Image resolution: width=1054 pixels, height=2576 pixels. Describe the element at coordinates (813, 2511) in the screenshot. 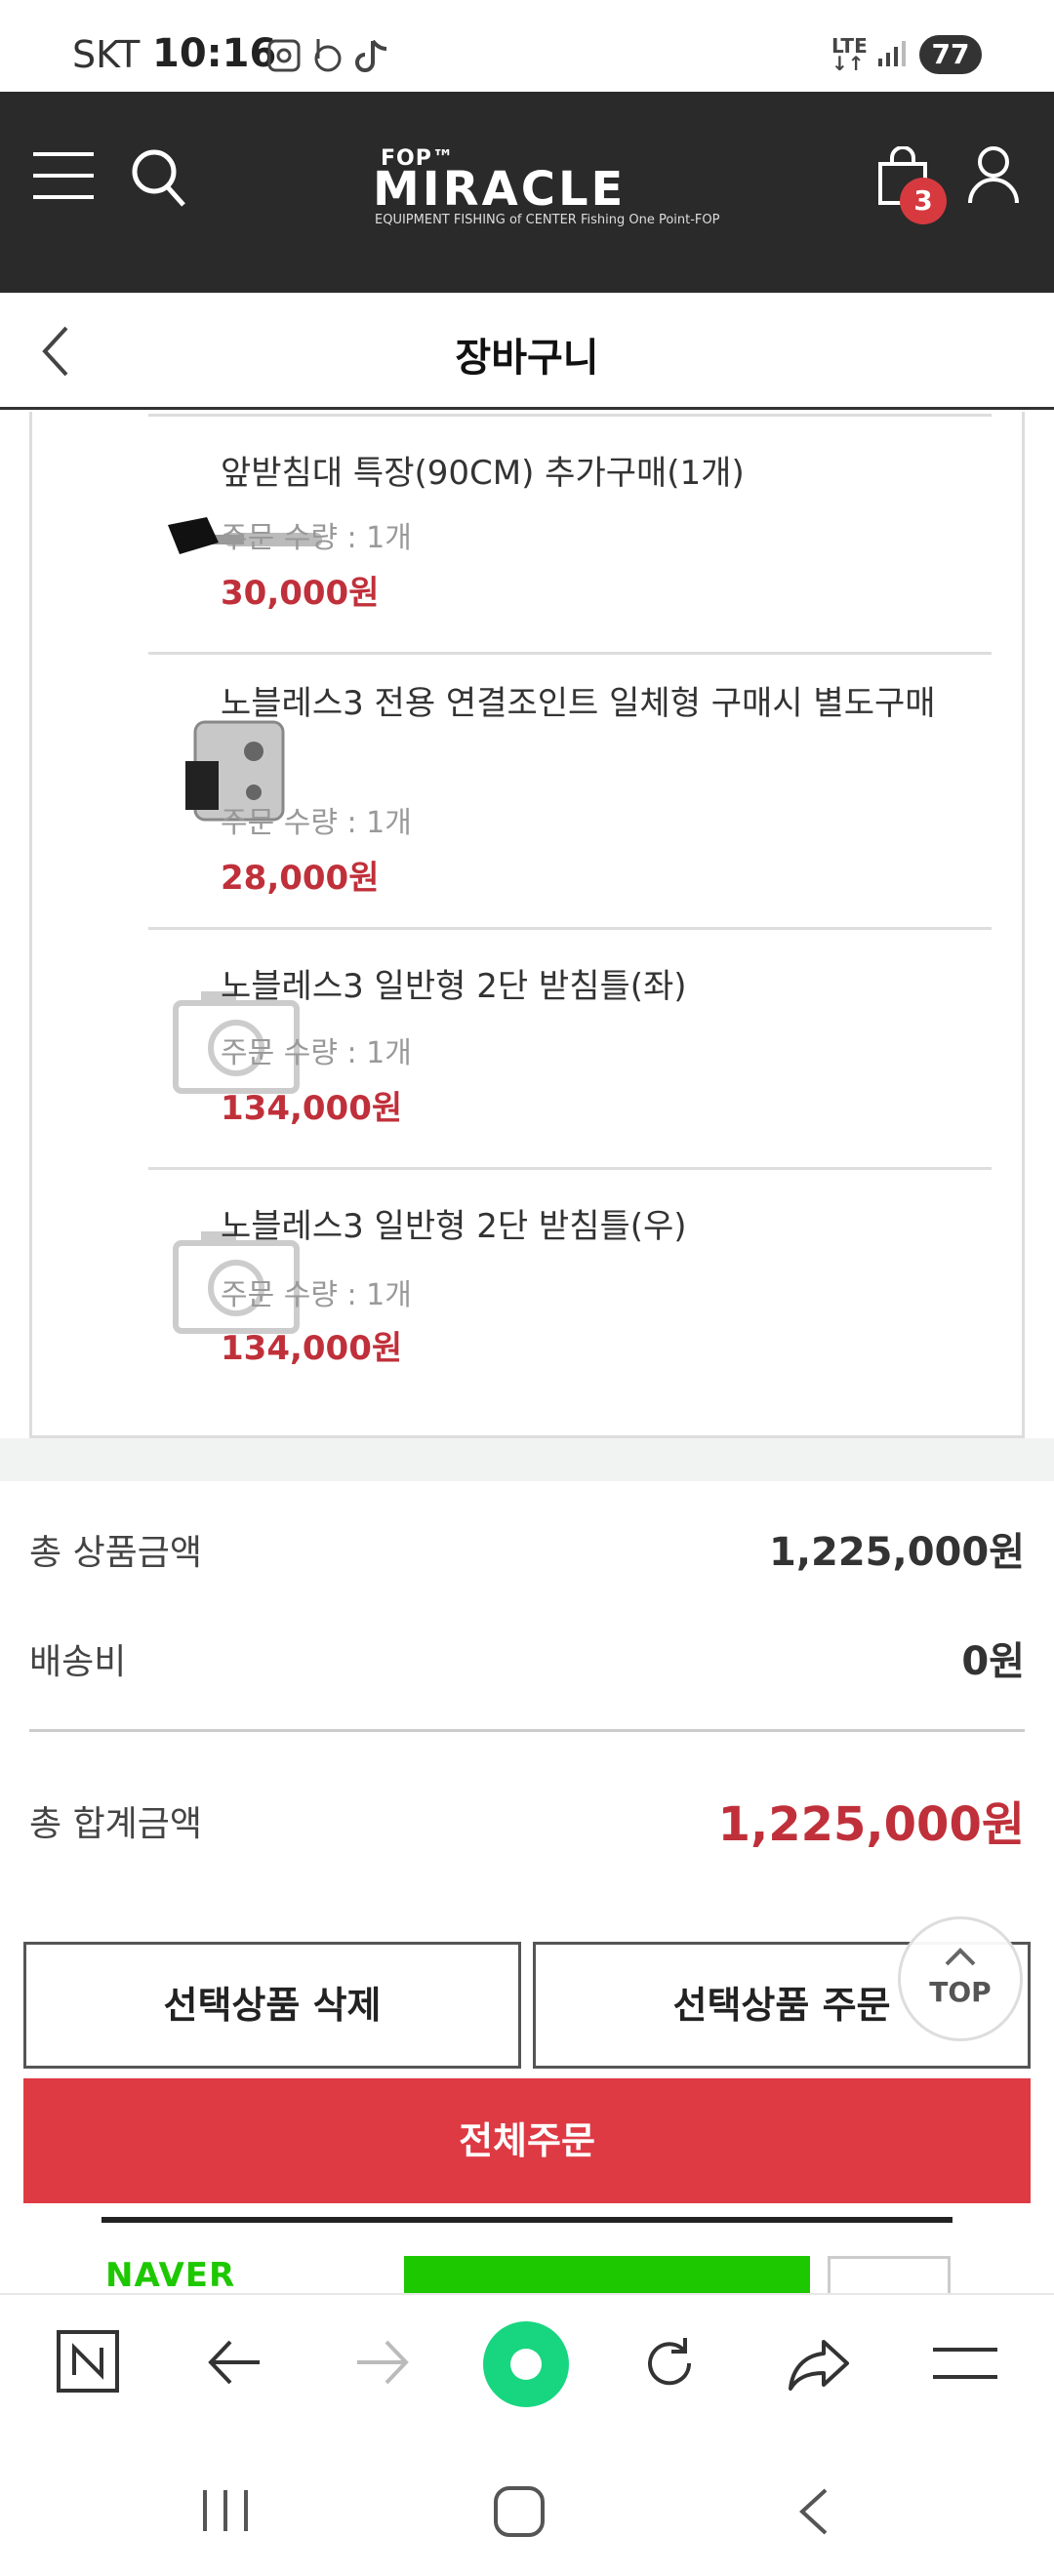

I see `system-back-icon` at that location.